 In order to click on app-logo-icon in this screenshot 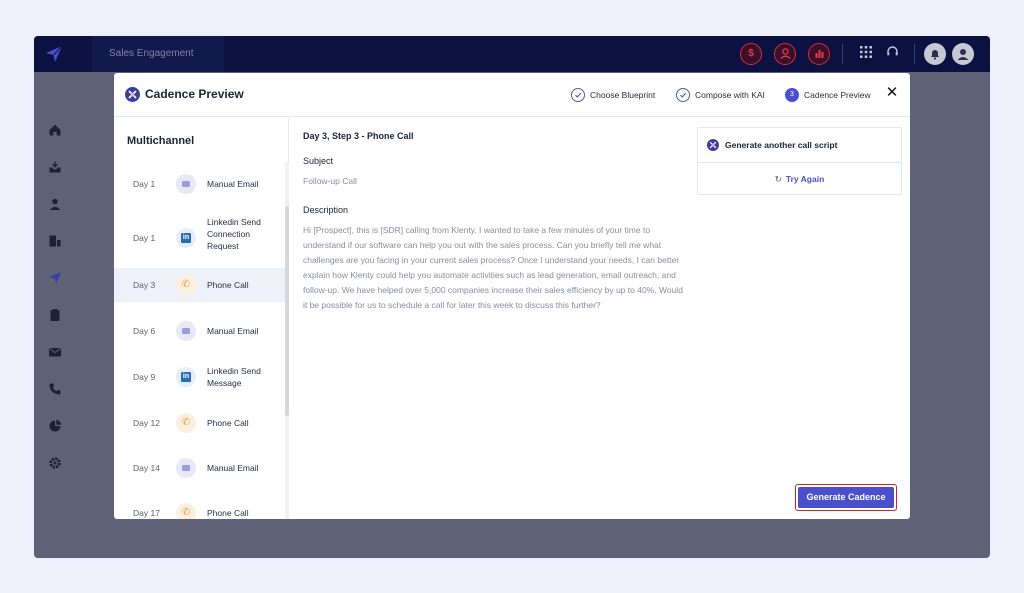, I will do `click(54, 54)`.